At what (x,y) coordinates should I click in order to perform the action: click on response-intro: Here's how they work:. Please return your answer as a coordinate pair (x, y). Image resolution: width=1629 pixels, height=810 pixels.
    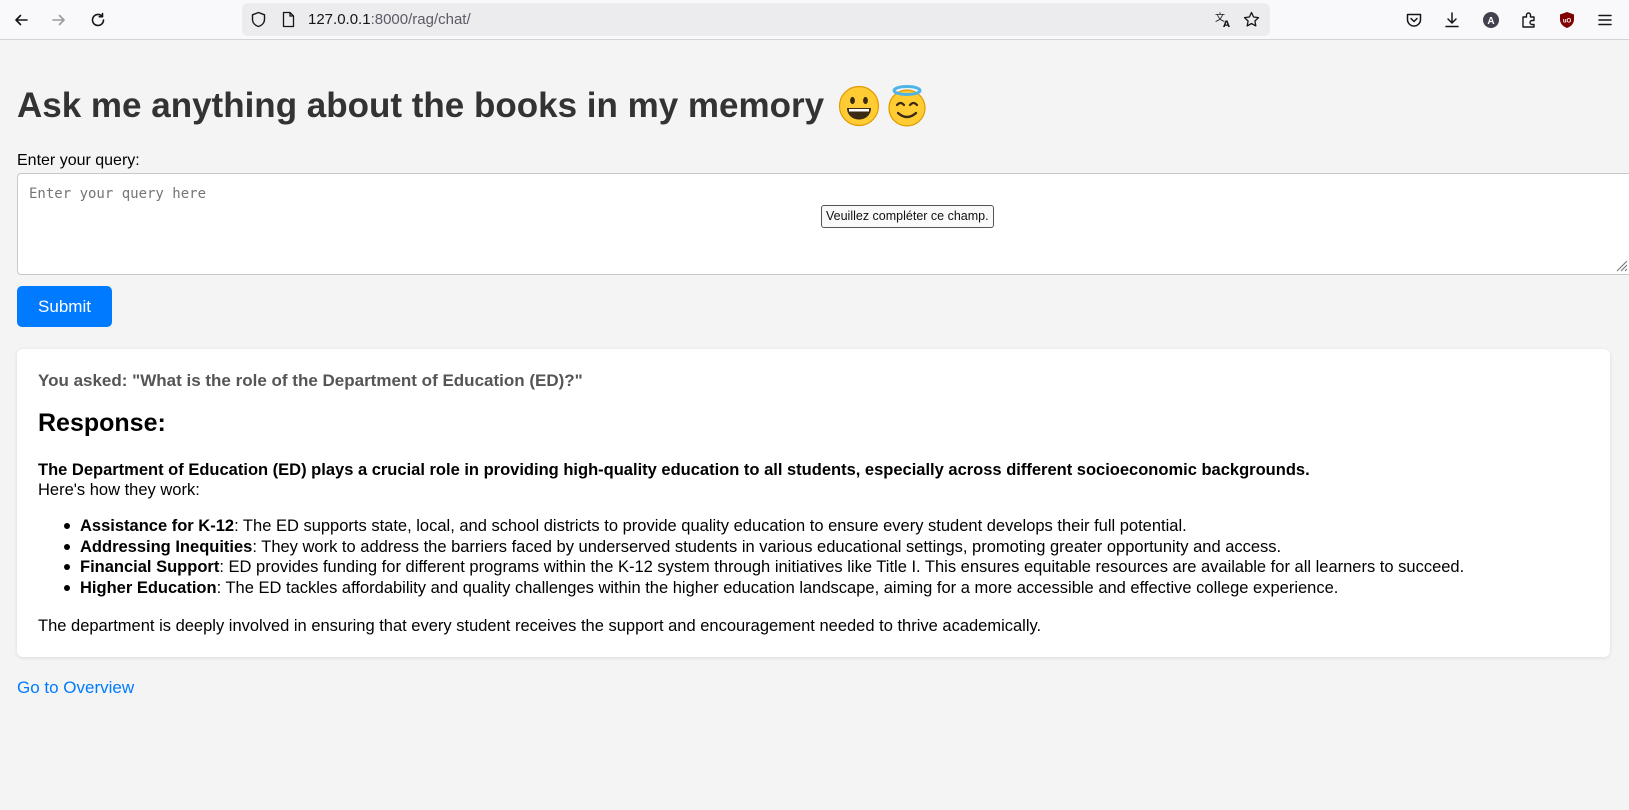
    Looking at the image, I should click on (119, 490).